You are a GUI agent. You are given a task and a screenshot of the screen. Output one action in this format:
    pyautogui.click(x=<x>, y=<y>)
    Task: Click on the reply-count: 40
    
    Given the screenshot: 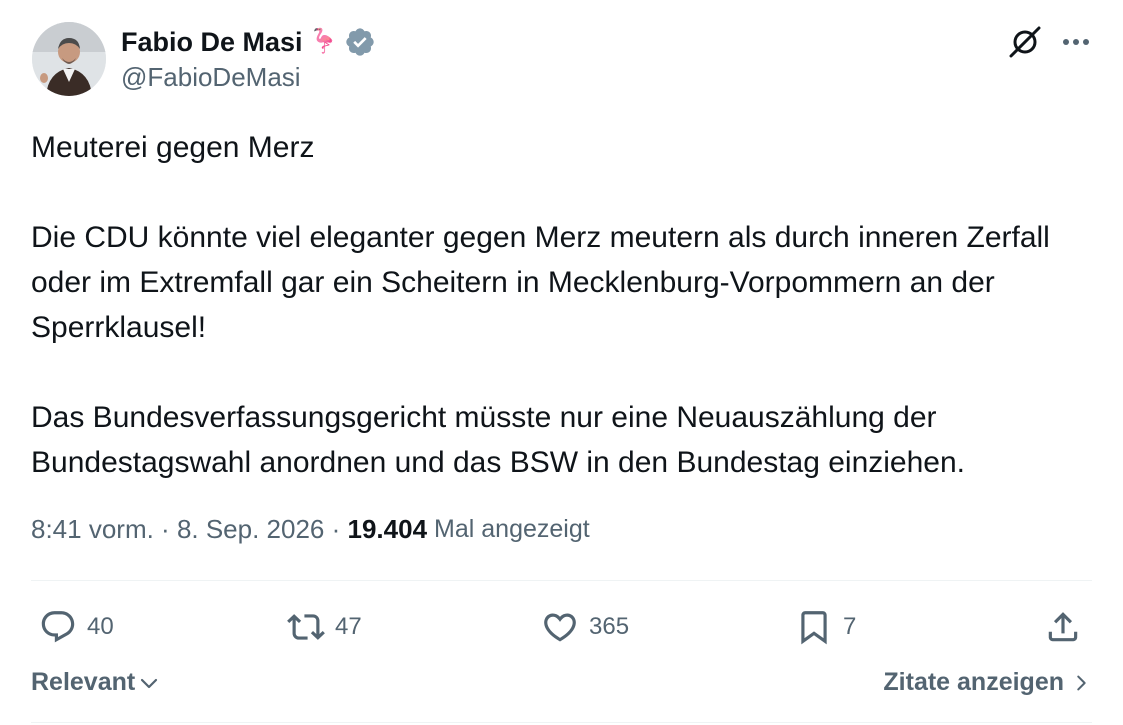 What is the action you would take?
    pyautogui.click(x=100, y=626)
    